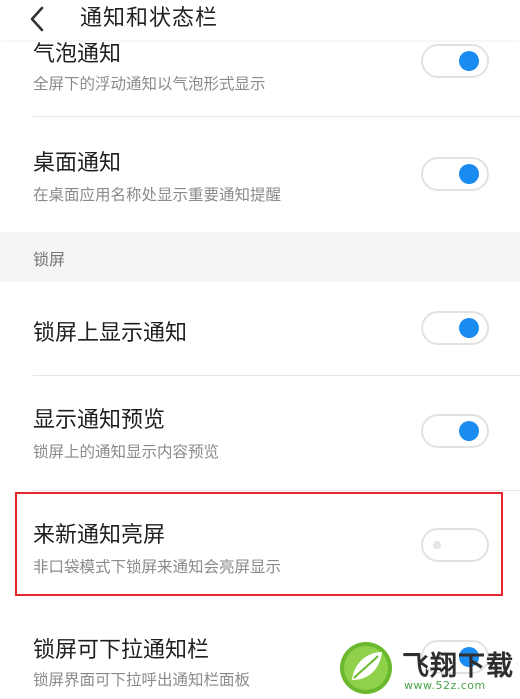  Describe the element at coordinates (142, 680) in the screenshot. I see `row-description: 锁屏界面可下拉呼出通知栏面板` at that location.